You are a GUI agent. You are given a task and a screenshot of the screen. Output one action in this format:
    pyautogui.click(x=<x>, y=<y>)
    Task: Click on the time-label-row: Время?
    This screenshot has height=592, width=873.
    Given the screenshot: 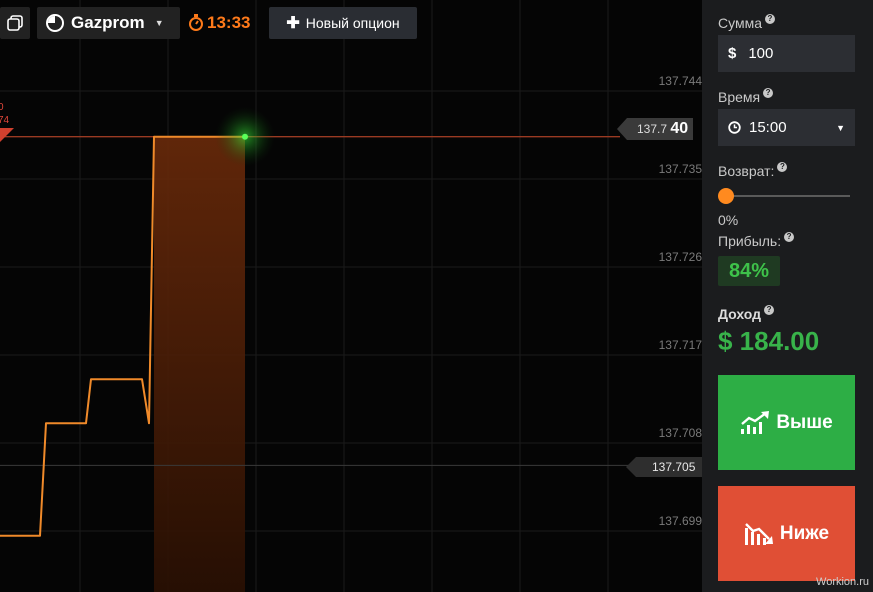 What is the action you would take?
    pyautogui.click(x=746, y=96)
    